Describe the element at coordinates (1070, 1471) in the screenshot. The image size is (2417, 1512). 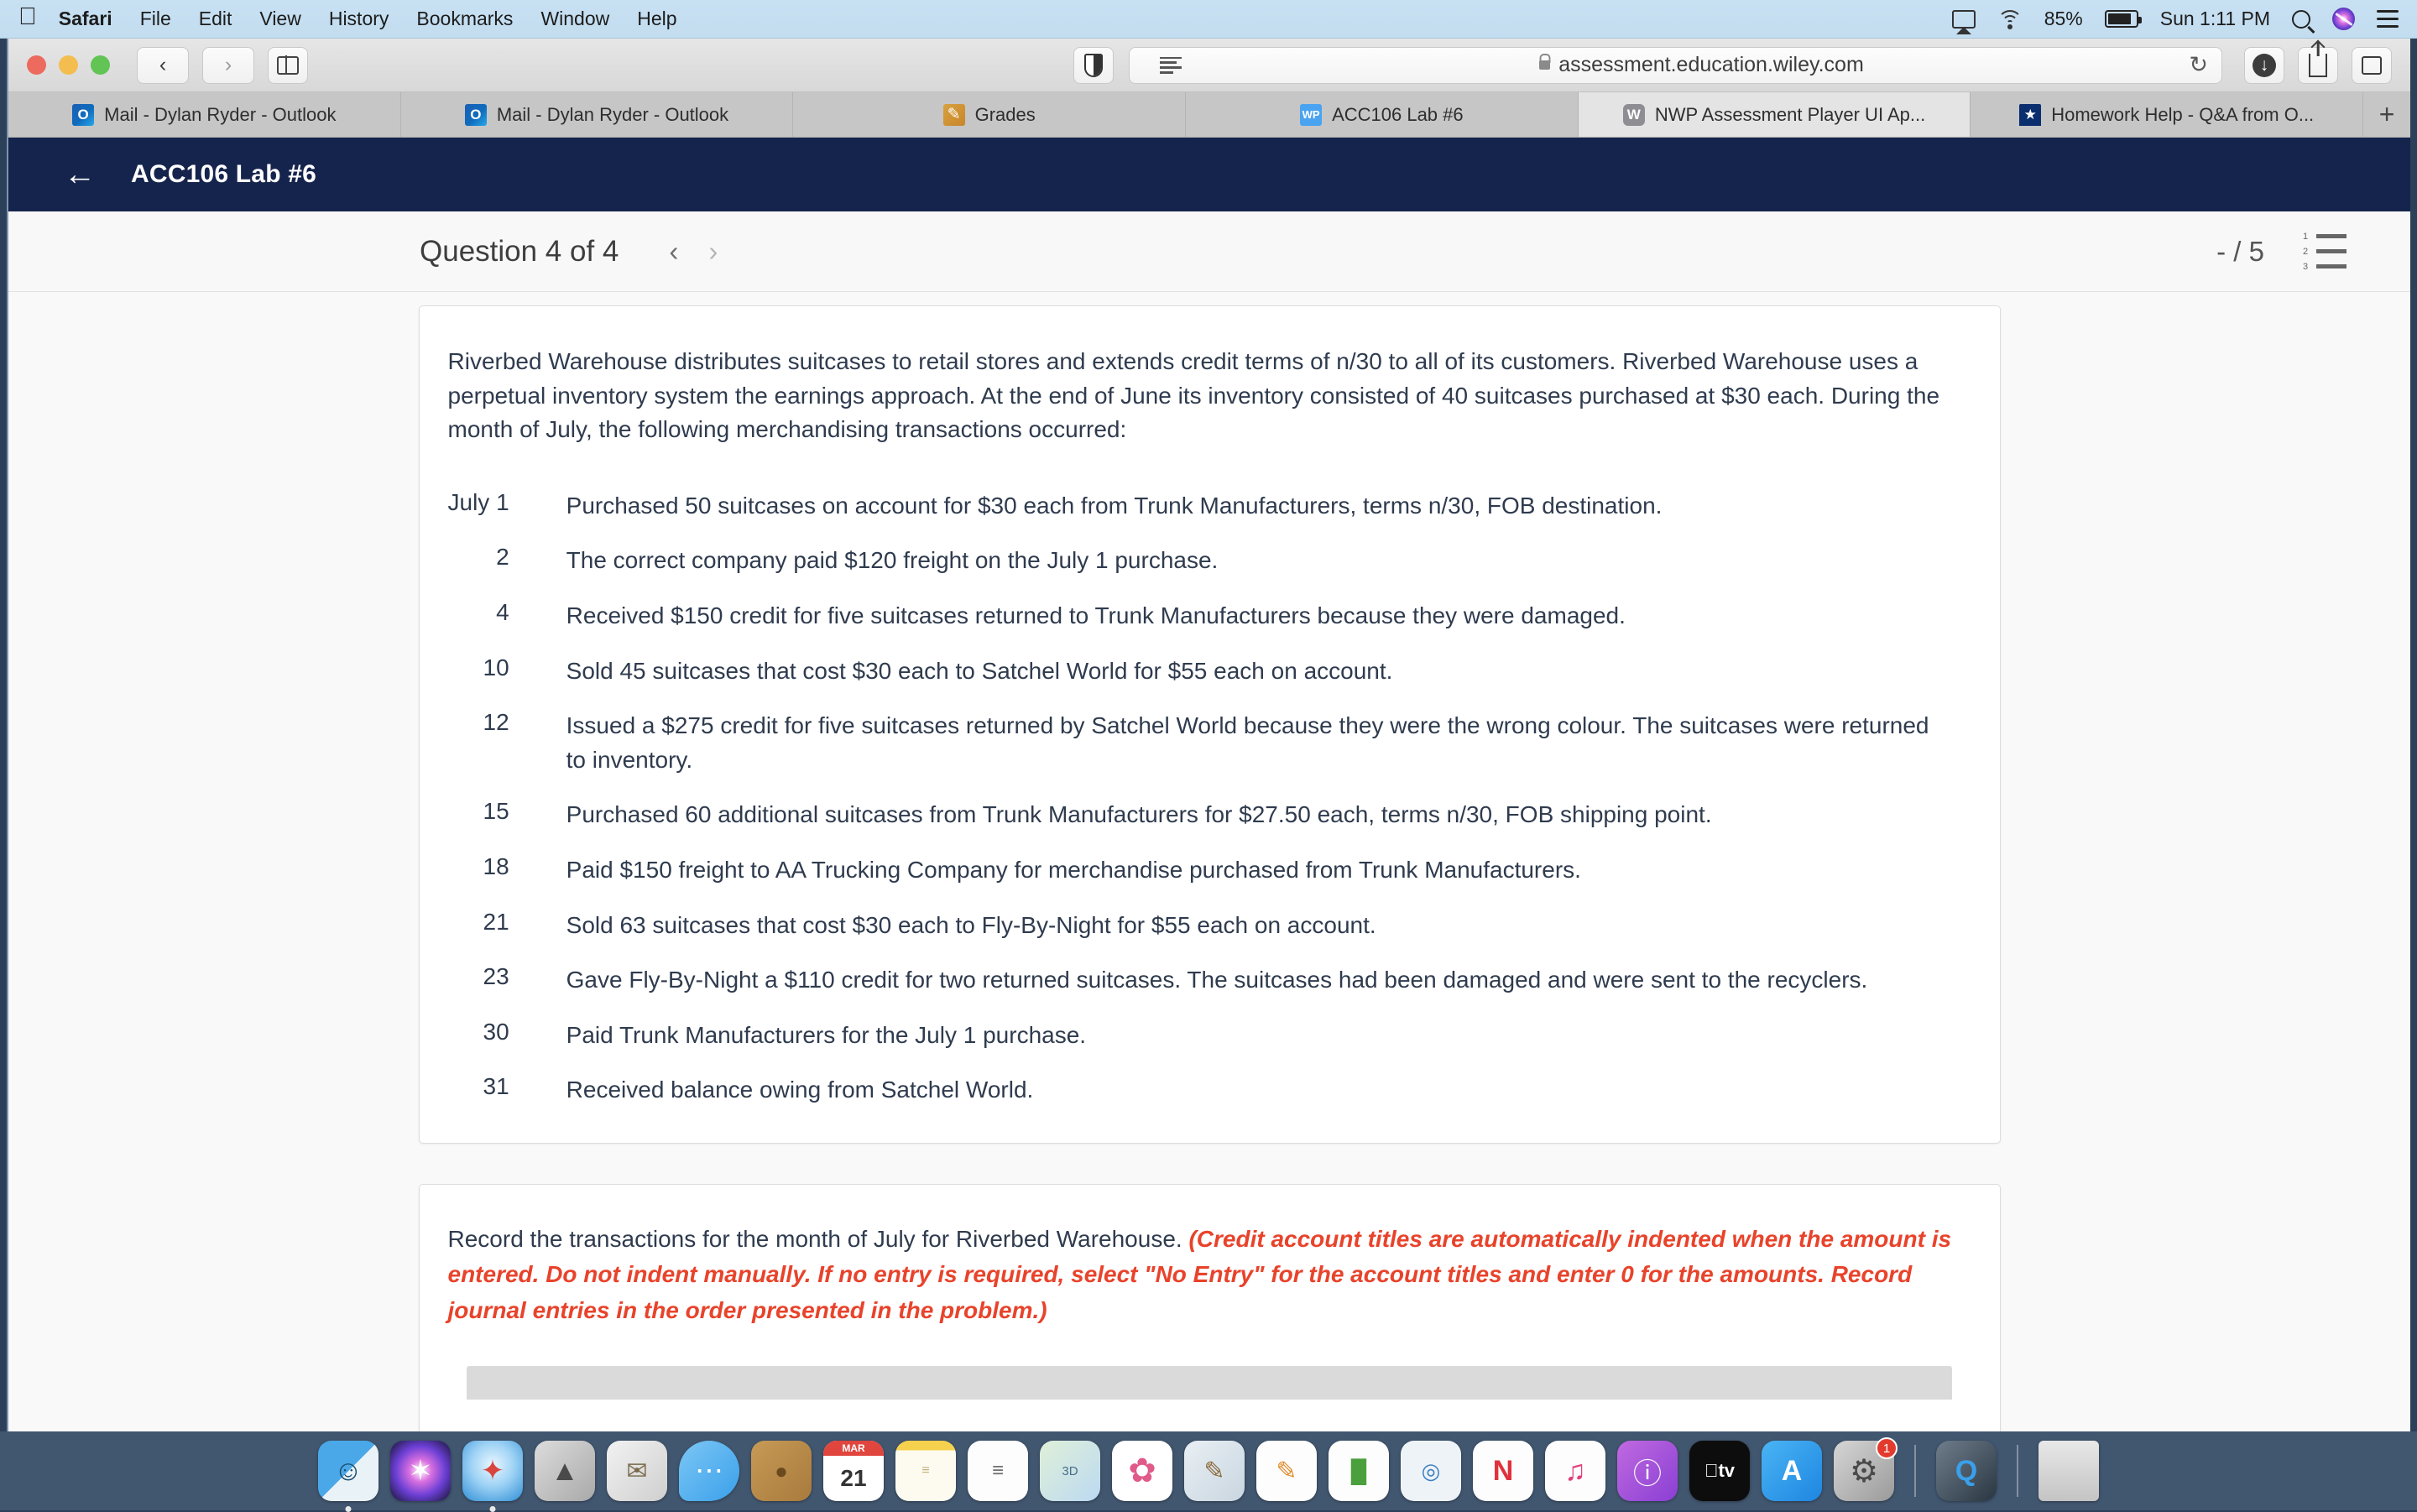
I see `dock-item-maps: 3D` at that location.